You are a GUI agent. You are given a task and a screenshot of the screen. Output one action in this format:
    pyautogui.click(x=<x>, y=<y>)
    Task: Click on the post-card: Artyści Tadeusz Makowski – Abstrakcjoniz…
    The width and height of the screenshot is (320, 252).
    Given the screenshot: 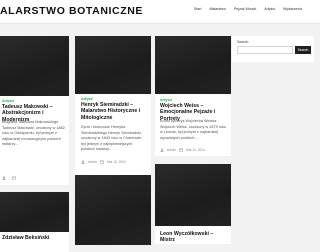 What is the action you would take?
    pyautogui.click(x=34, y=110)
    